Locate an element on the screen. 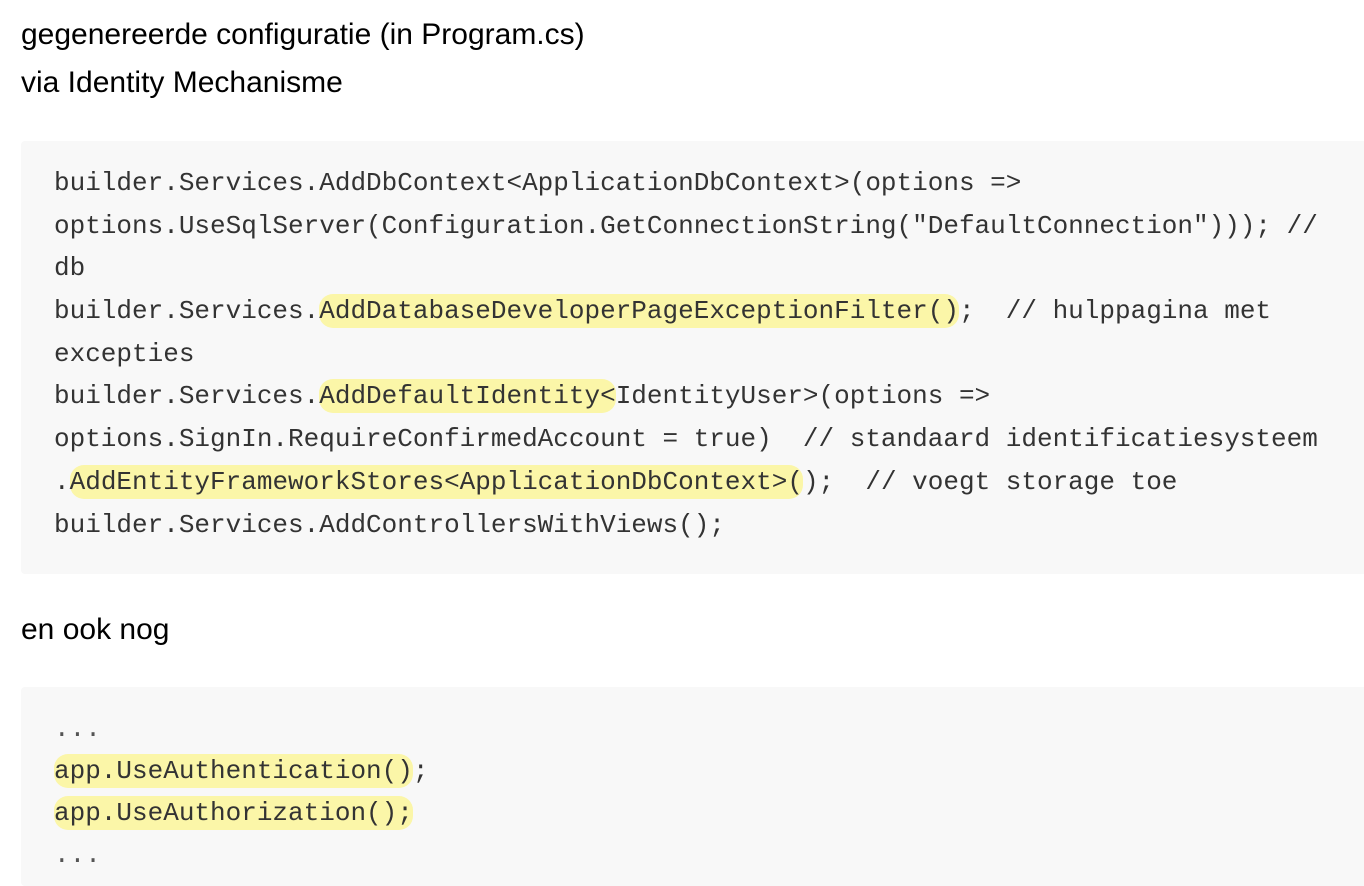 Image resolution: width=1364 pixels, height=886 pixels. code-highlight: app.UseAuthentication() is located at coordinates (233, 771).